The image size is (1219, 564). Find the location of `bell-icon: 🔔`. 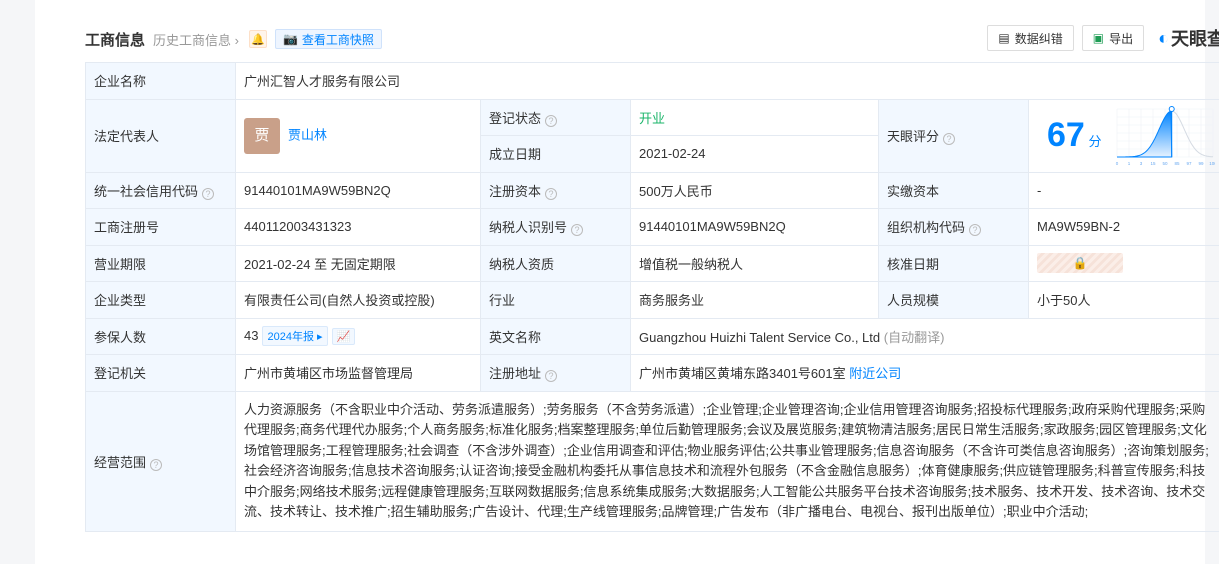

bell-icon: 🔔 is located at coordinates (257, 39).